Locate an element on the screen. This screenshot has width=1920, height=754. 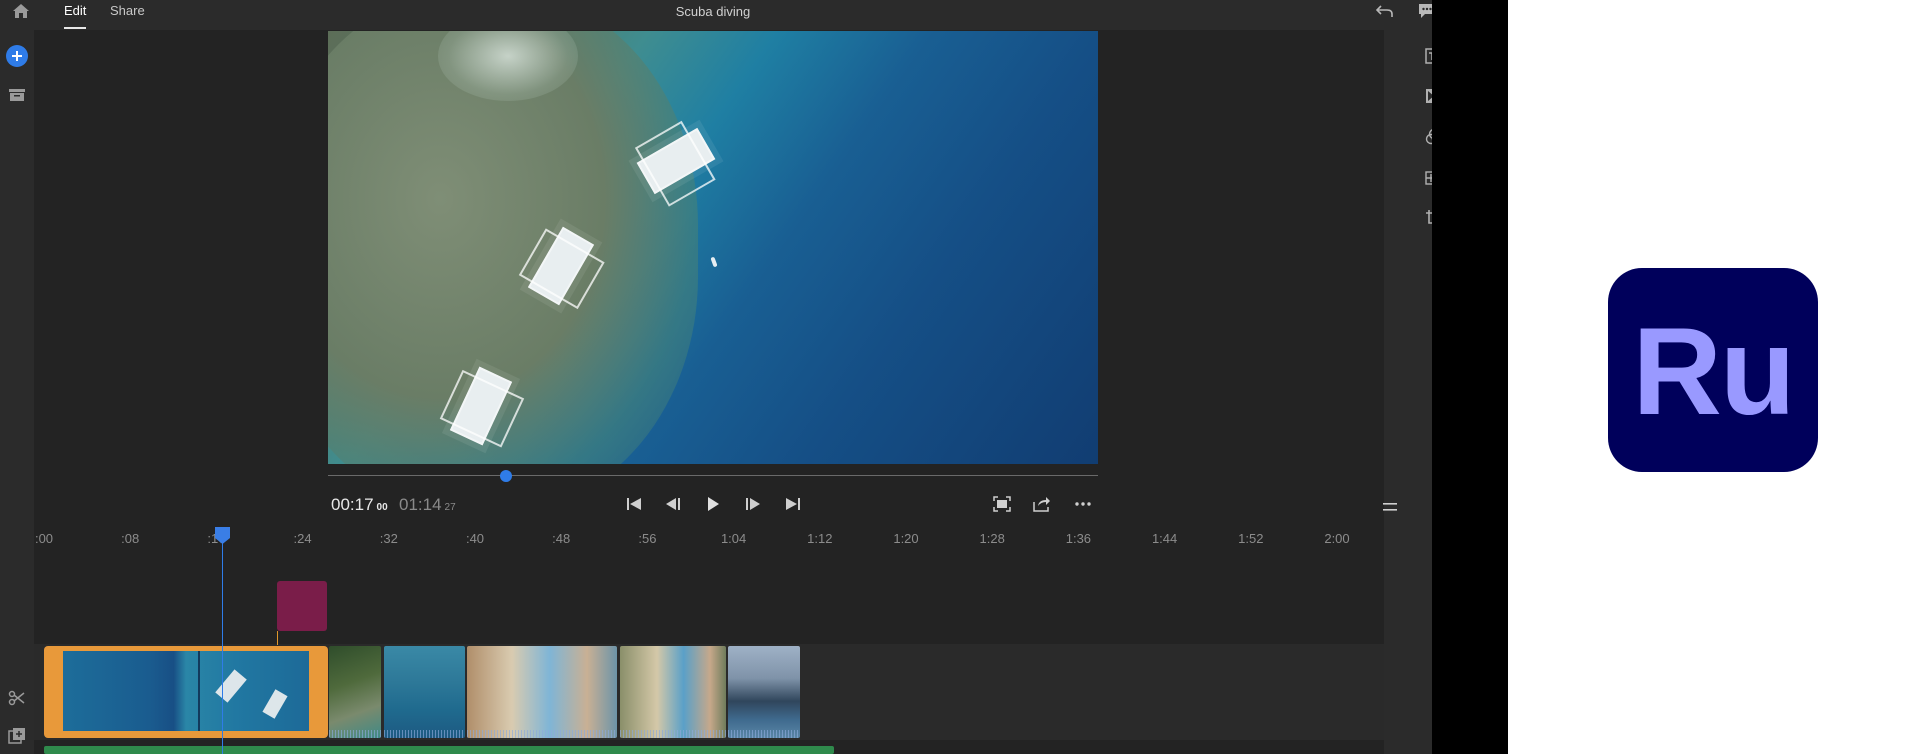
title-clip is located at coordinates (302, 606).